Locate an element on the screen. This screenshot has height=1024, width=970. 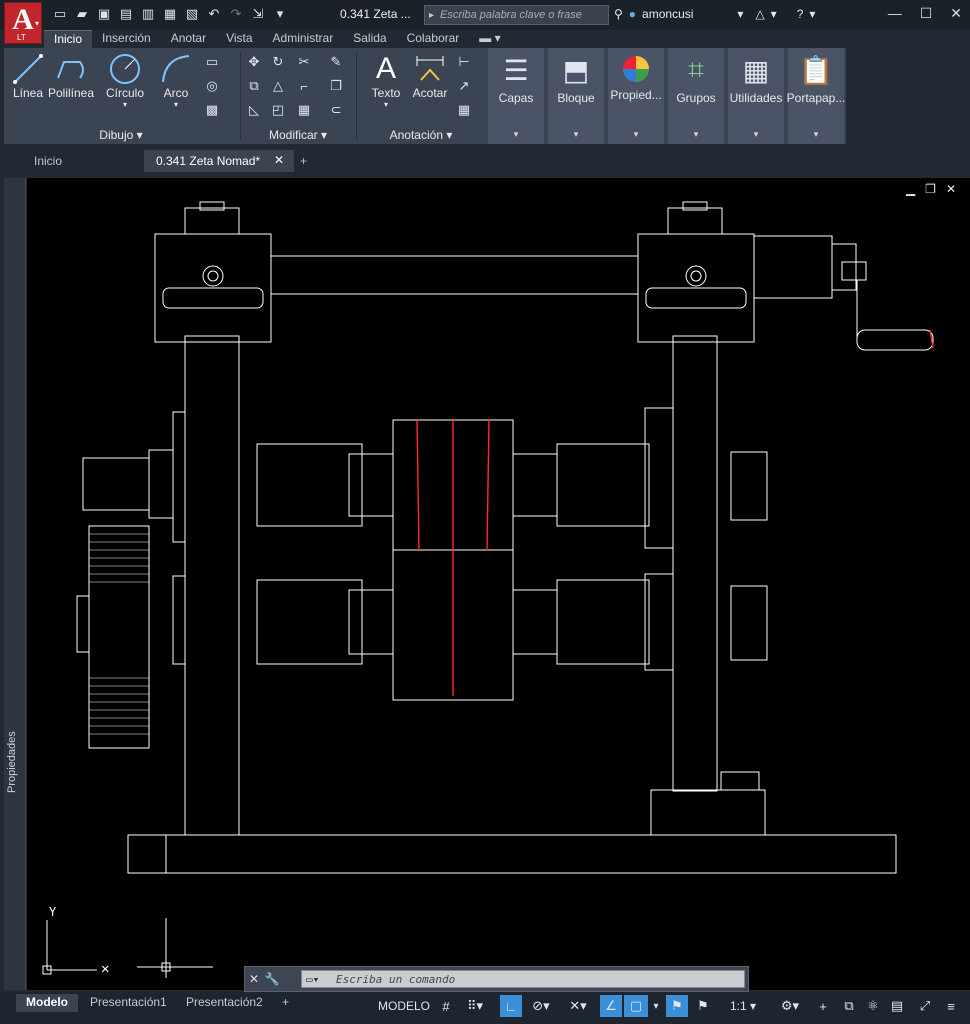
auto-scale-icon: ⚑ is located at coordinates (703, 1006).